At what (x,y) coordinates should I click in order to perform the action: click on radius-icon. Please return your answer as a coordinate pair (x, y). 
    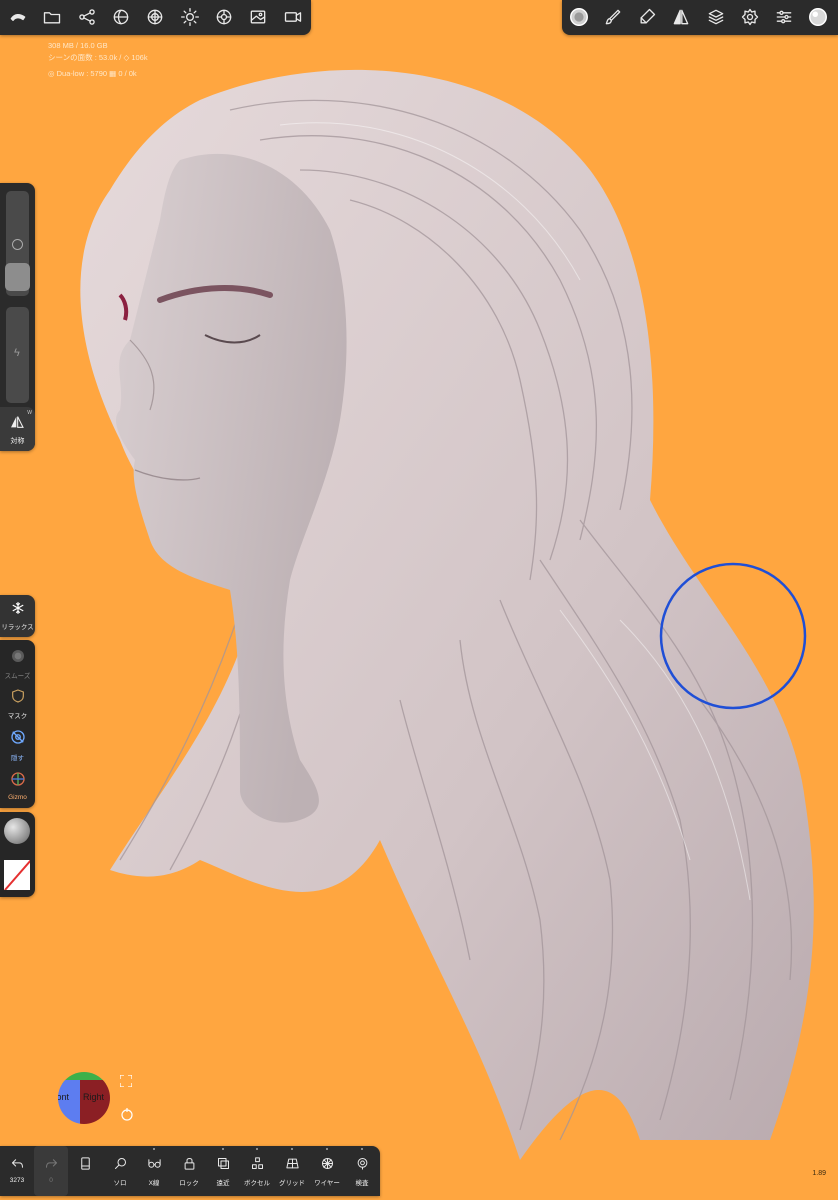
    Looking at the image, I should click on (17, 244).